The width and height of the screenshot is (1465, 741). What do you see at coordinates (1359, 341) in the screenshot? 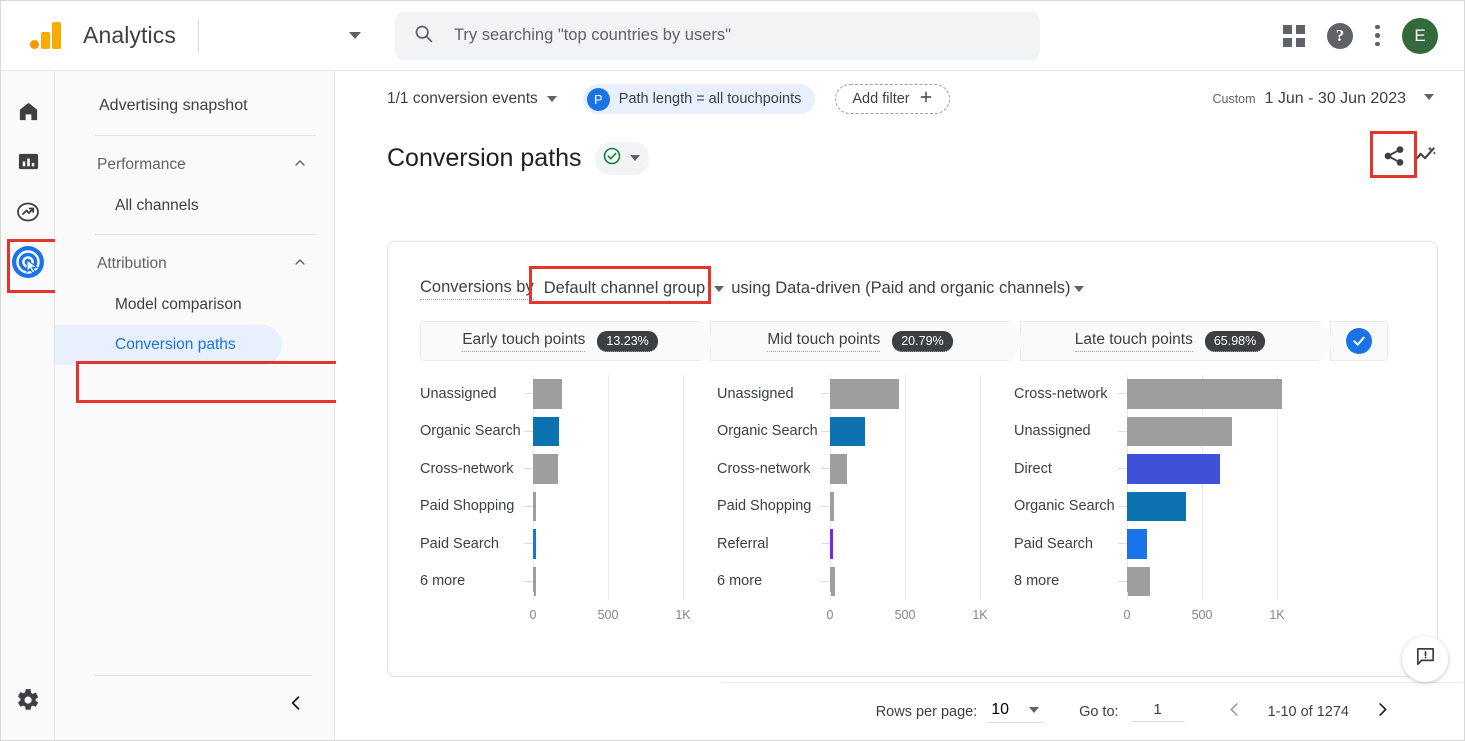
I see `segment-conversion` at bounding box center [1359, 341].